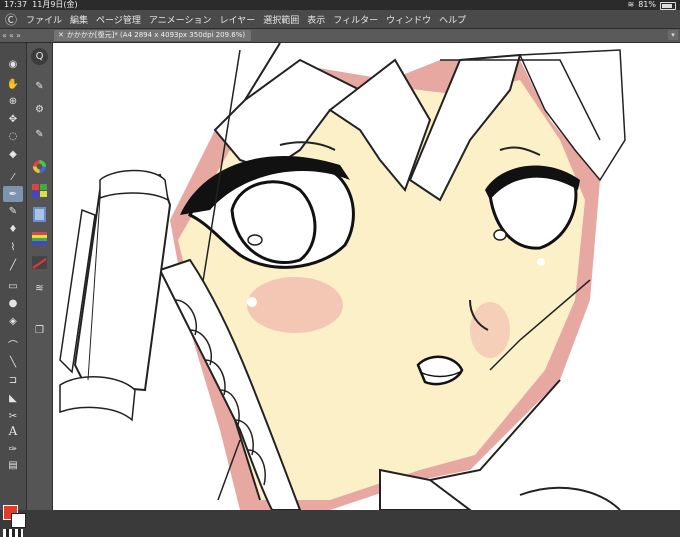  I want to click on background-color-swatch, so click(18, 520).